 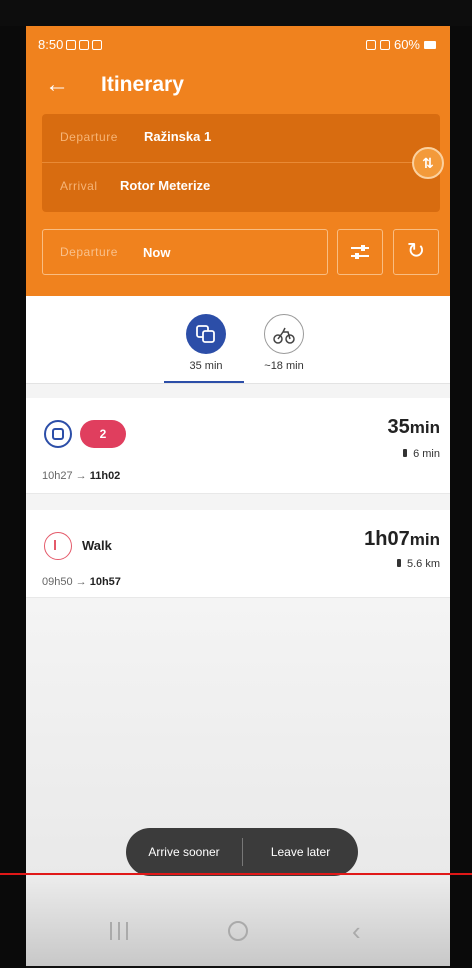 I want to click on wifi-icon, so click(x=370, y=44).